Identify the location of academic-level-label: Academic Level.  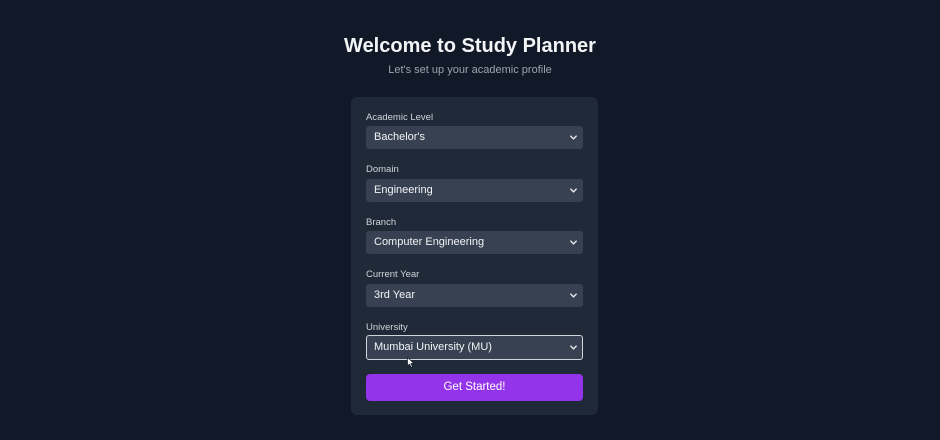
(400, 117).